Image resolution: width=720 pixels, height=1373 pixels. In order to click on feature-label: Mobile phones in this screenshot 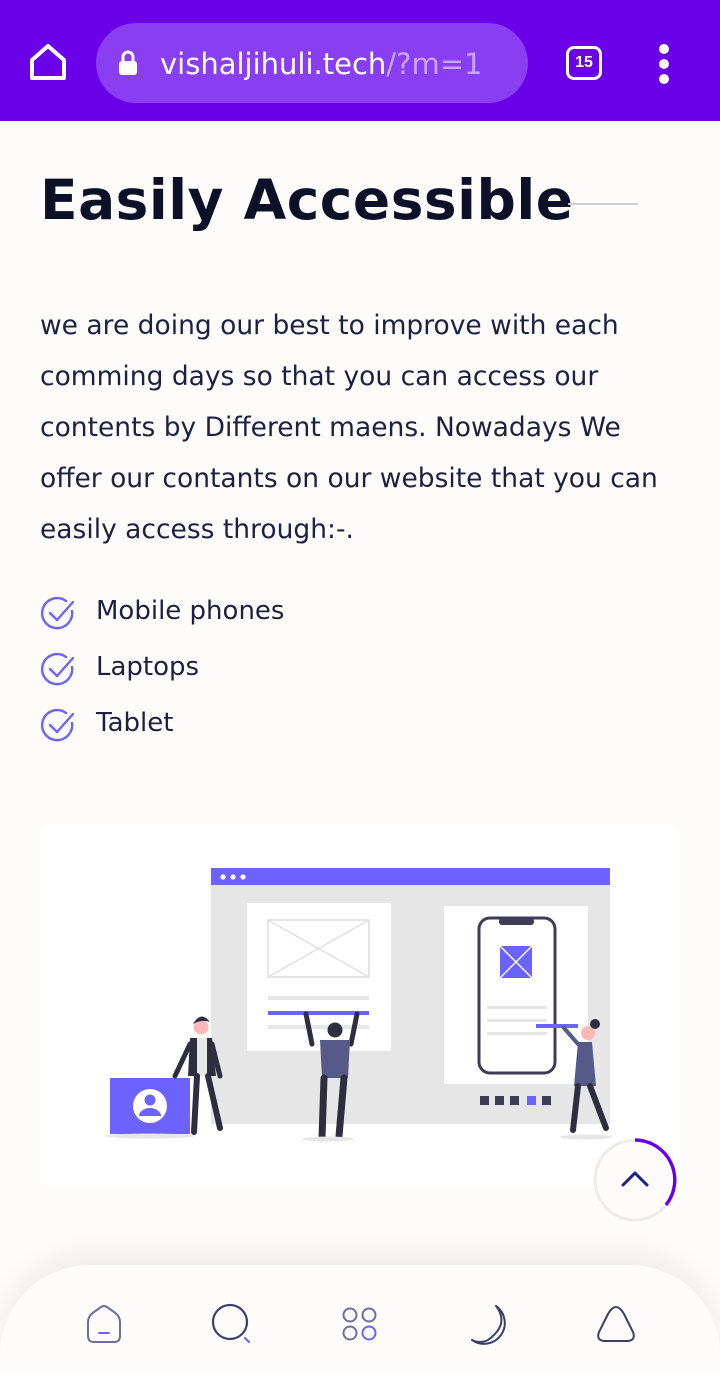, I will do `click(190, 611)`.